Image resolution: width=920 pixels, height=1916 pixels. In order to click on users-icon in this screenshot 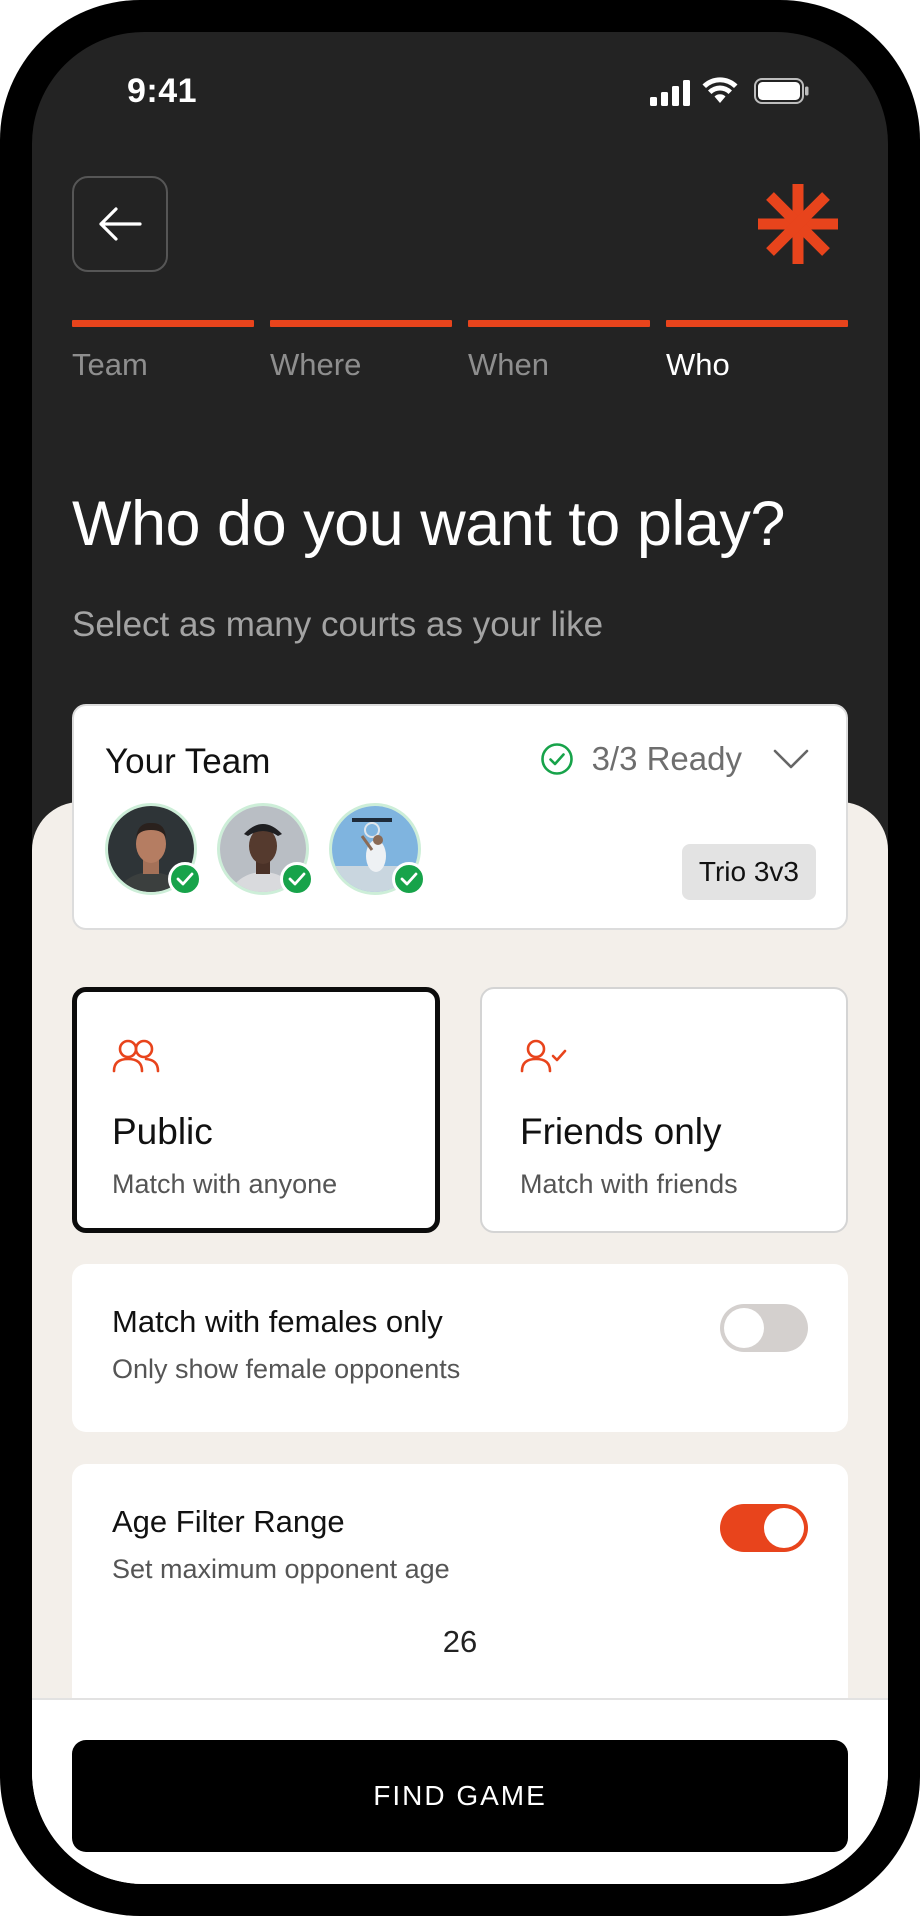, I will do `click(136, 1056)`.